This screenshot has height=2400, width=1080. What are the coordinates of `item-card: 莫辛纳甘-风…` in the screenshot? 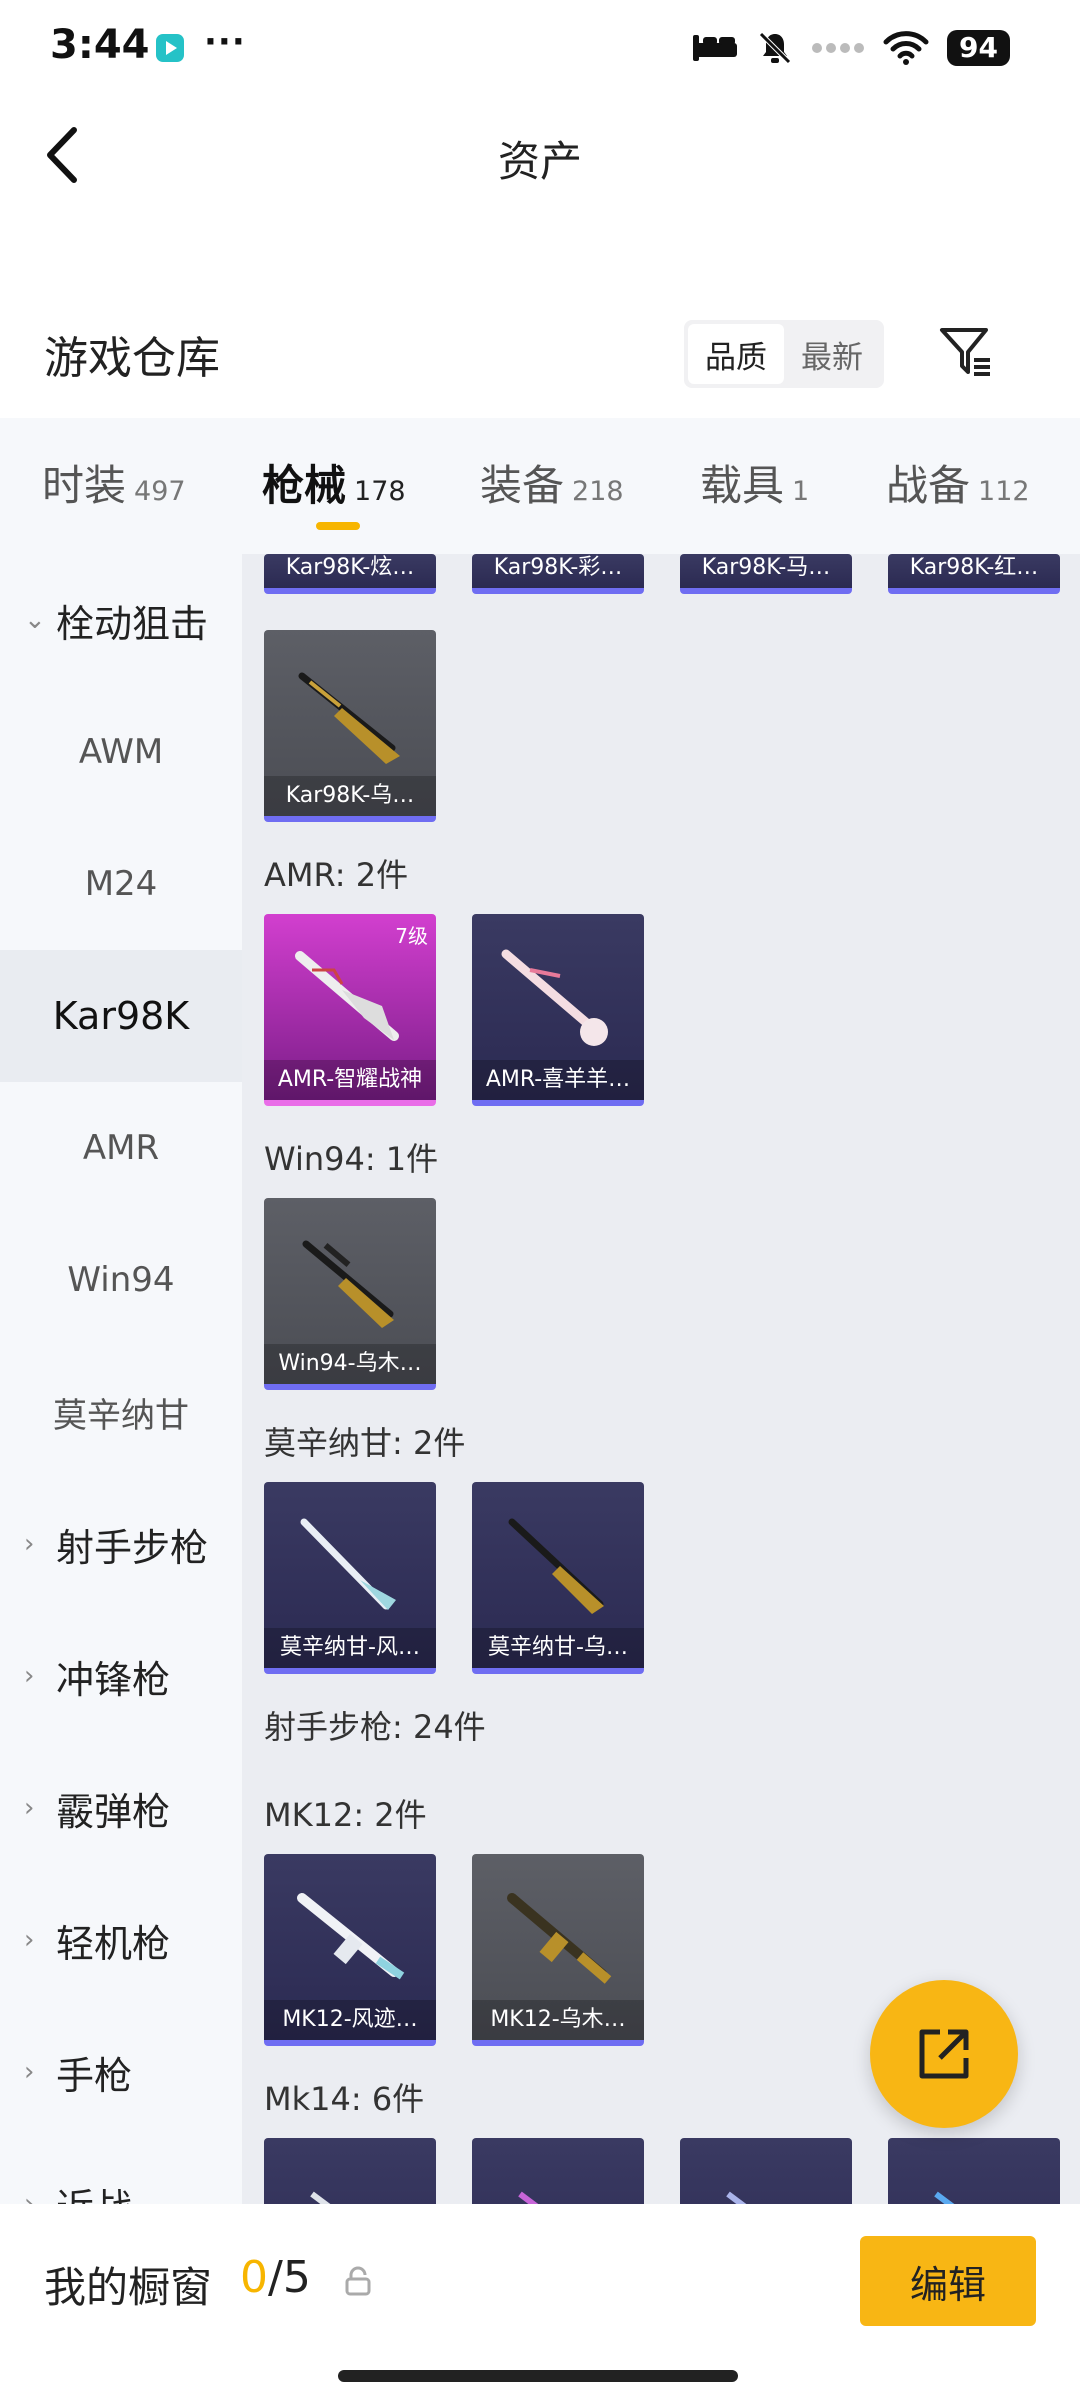 It's located at (350, 1578).